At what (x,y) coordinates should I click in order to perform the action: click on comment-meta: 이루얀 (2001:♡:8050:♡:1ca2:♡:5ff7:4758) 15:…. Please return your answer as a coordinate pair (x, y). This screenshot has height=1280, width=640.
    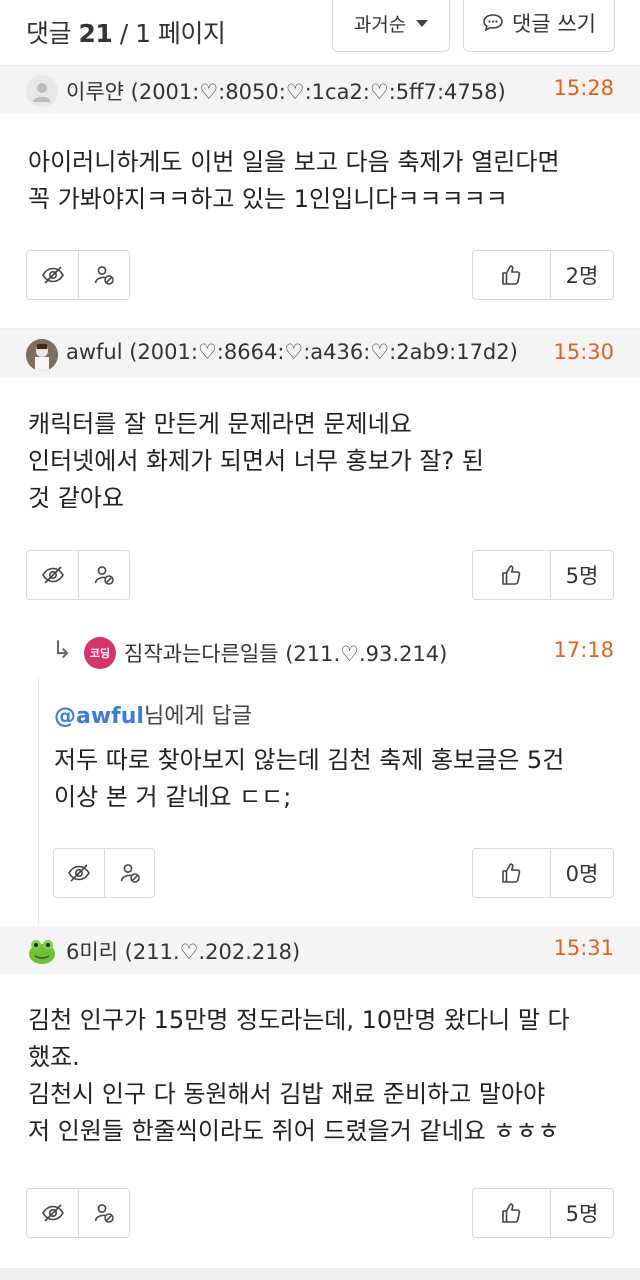
    Looking at the image, I should click on (320, 90).